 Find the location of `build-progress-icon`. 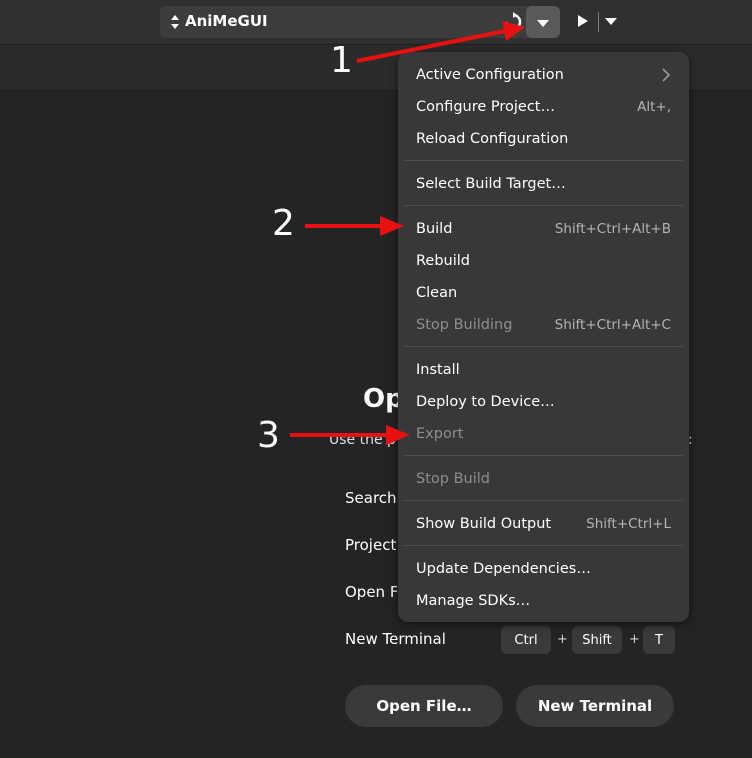

build-progress-icon is located at coordinates (513, 21).